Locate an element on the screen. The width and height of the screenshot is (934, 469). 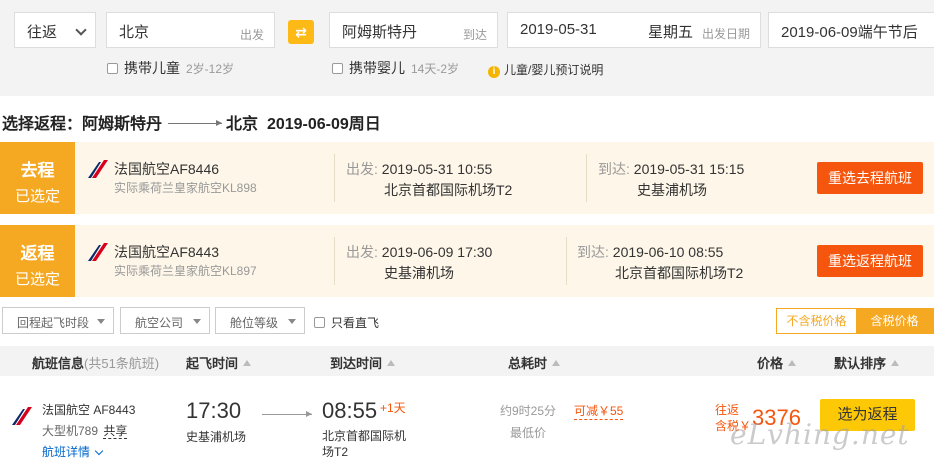
direct-only-label: 只看直飞 is located at coordinates (355, 323).